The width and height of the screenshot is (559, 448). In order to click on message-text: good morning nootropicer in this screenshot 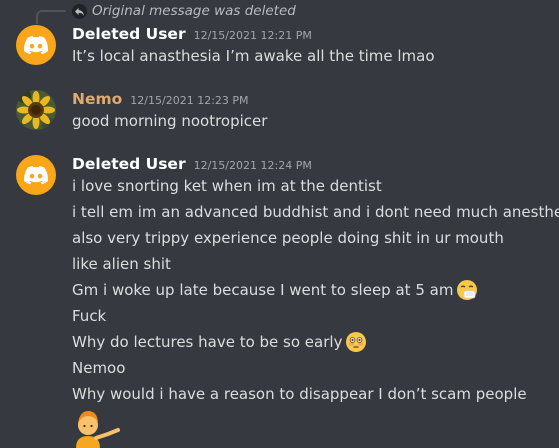, I will do `click(170, 121)`.